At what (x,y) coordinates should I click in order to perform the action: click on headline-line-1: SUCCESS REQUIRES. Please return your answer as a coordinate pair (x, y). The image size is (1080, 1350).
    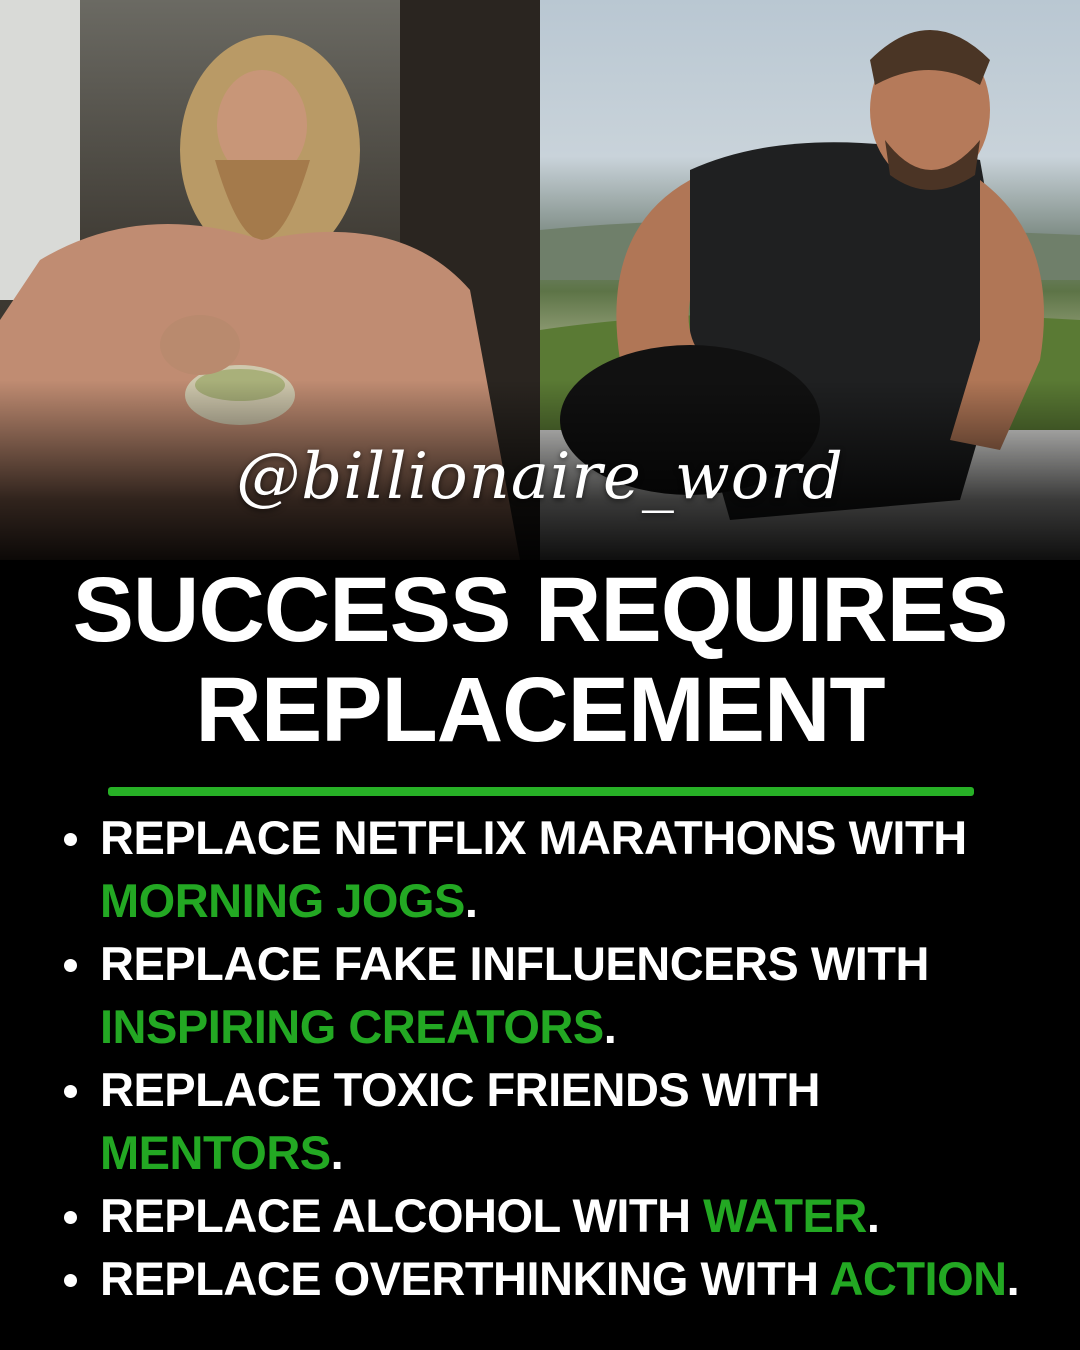
    Looking at the image, I should click on (540, 610).